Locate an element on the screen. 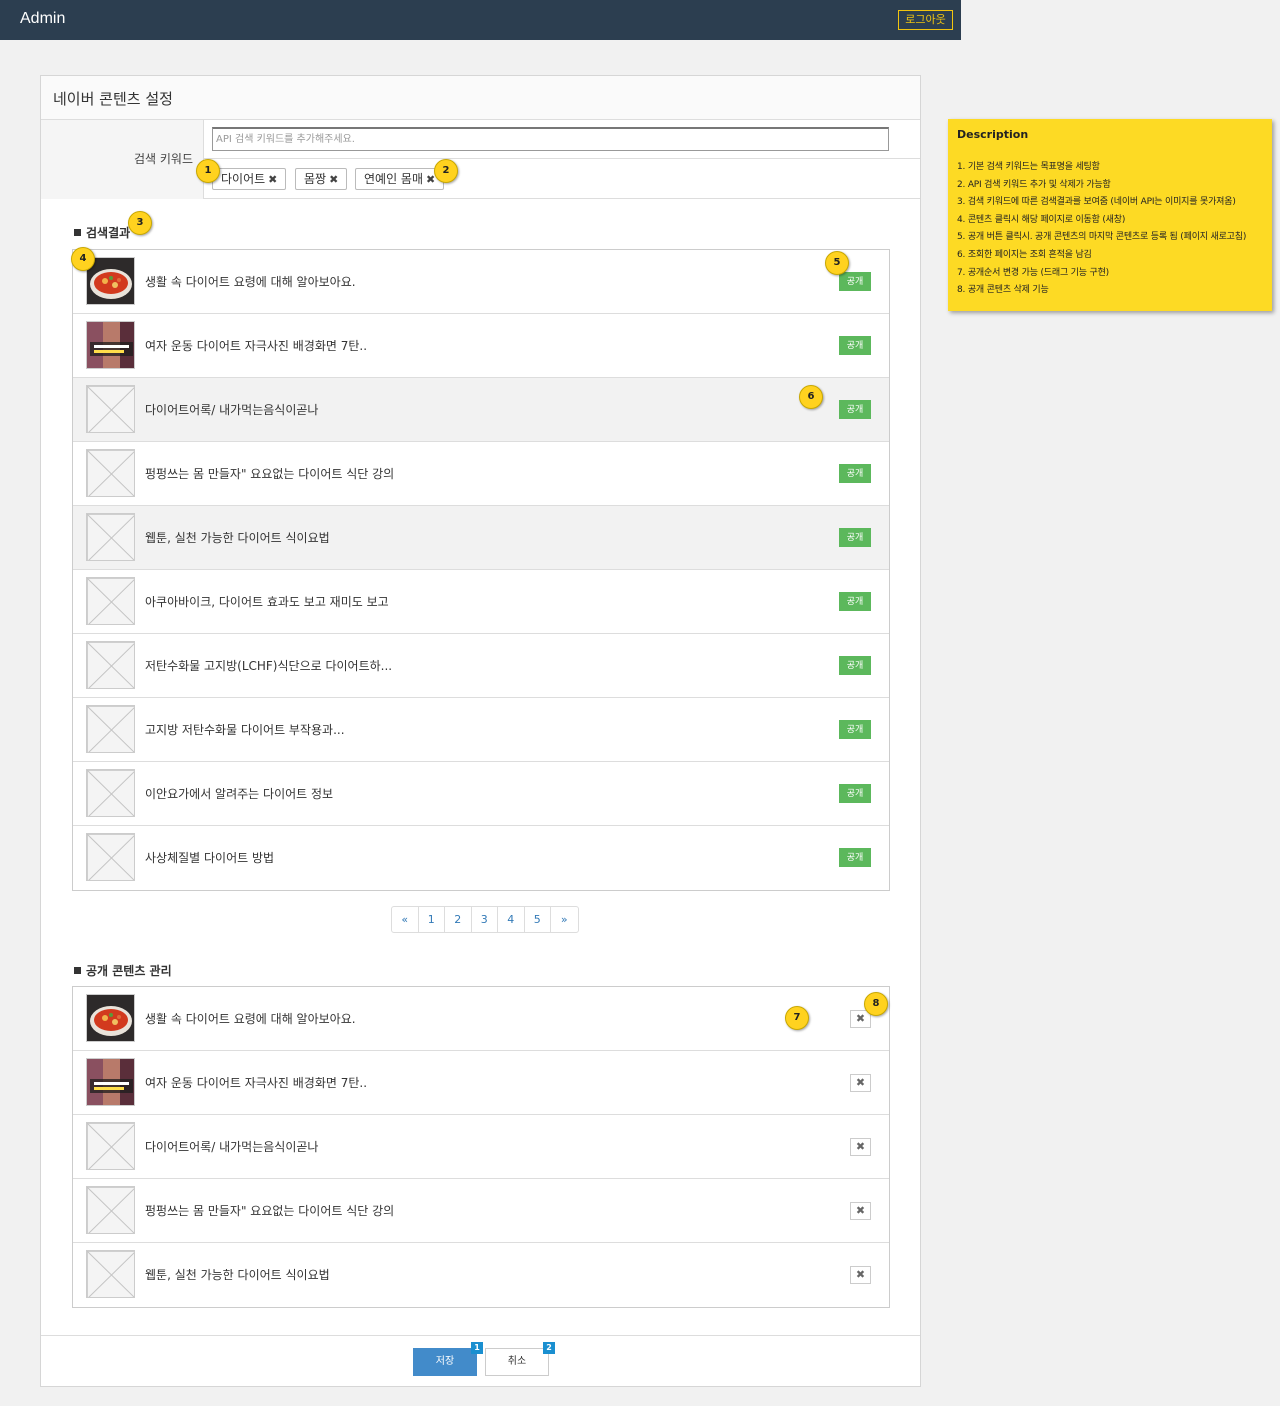  content-row: 아쿠아바이크, 다이어트 효과도 보고 재미도 보고 공개 is located at coordinates (481, 602).